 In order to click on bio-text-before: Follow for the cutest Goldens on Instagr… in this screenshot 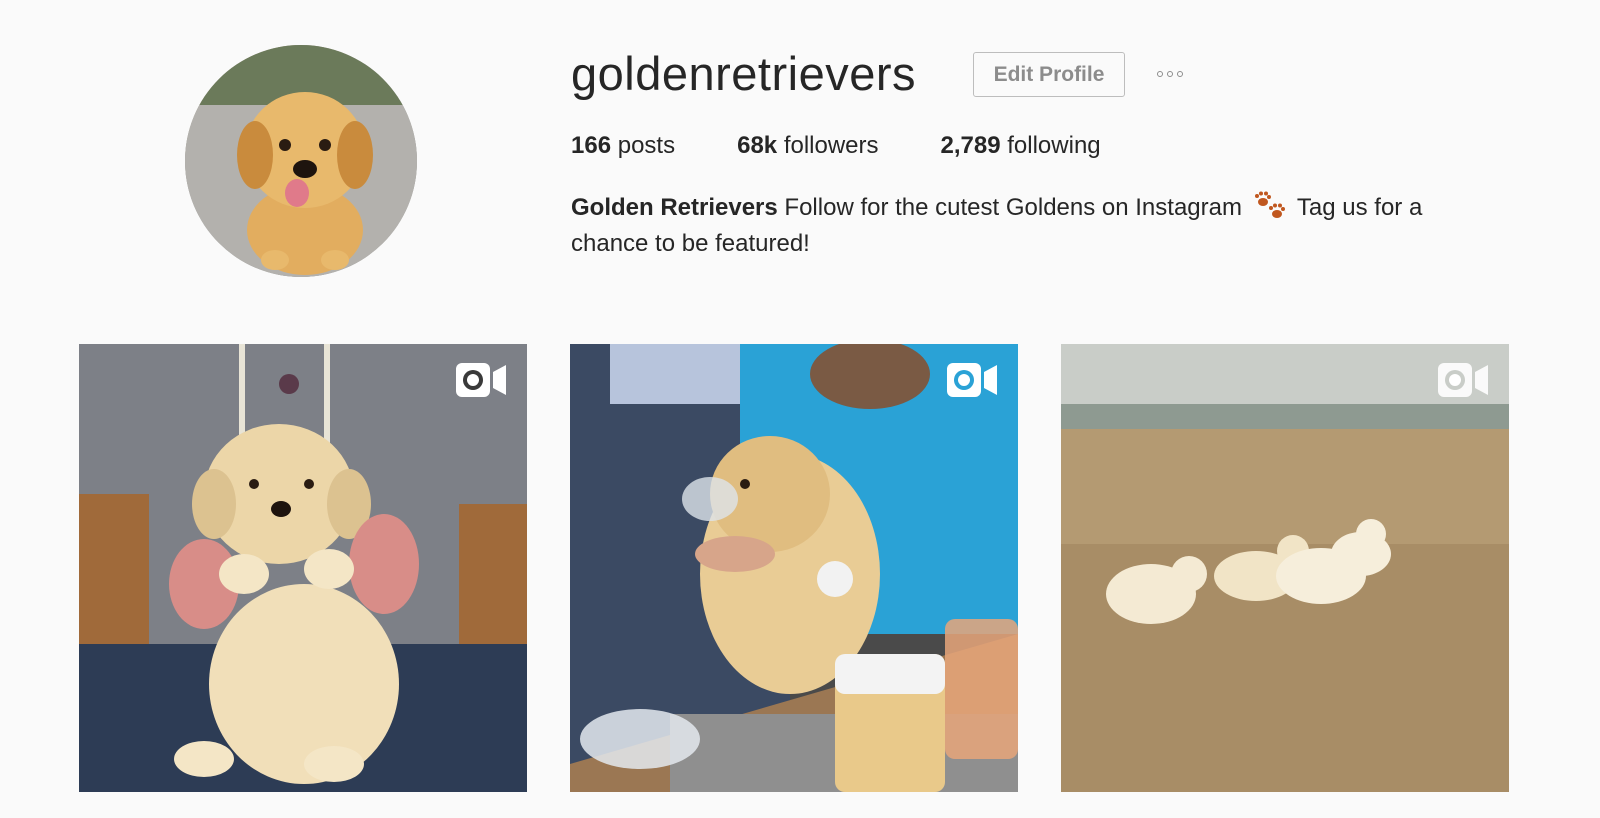, I will do `click(1013, 207)`.